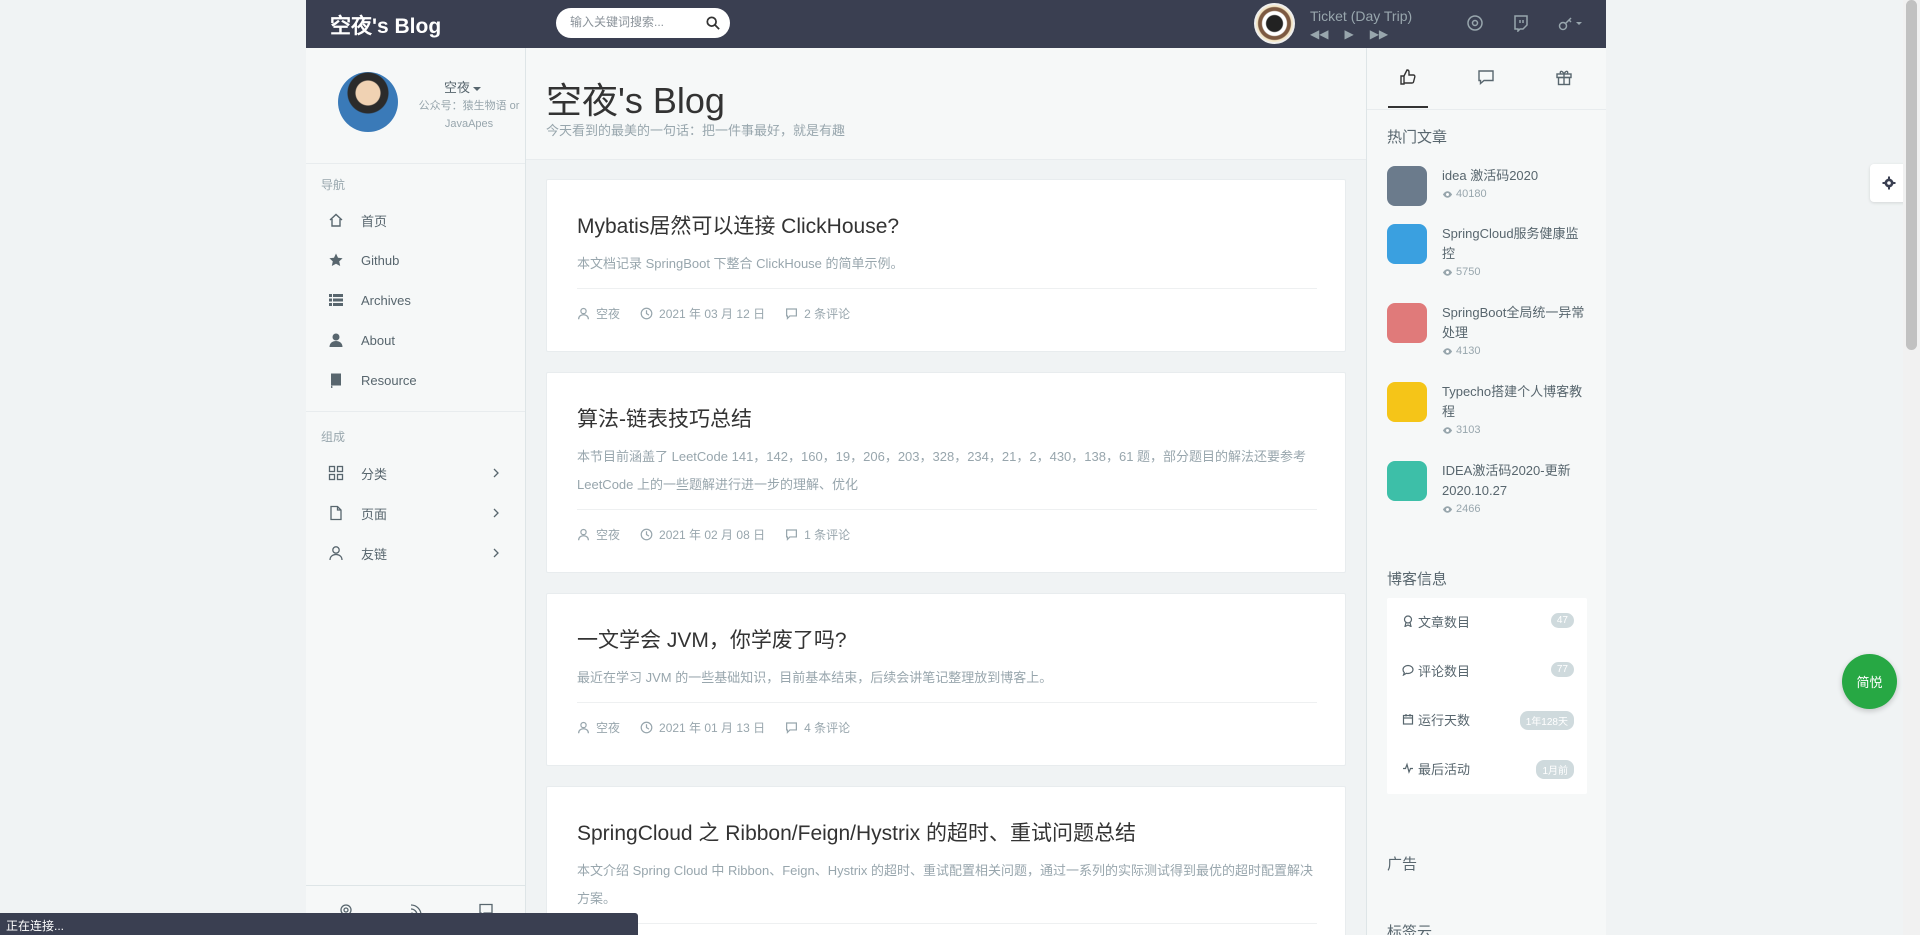 This screenshot has height=935, width=1920. I want to click on play-icon: ▶, so click(1348, 34).